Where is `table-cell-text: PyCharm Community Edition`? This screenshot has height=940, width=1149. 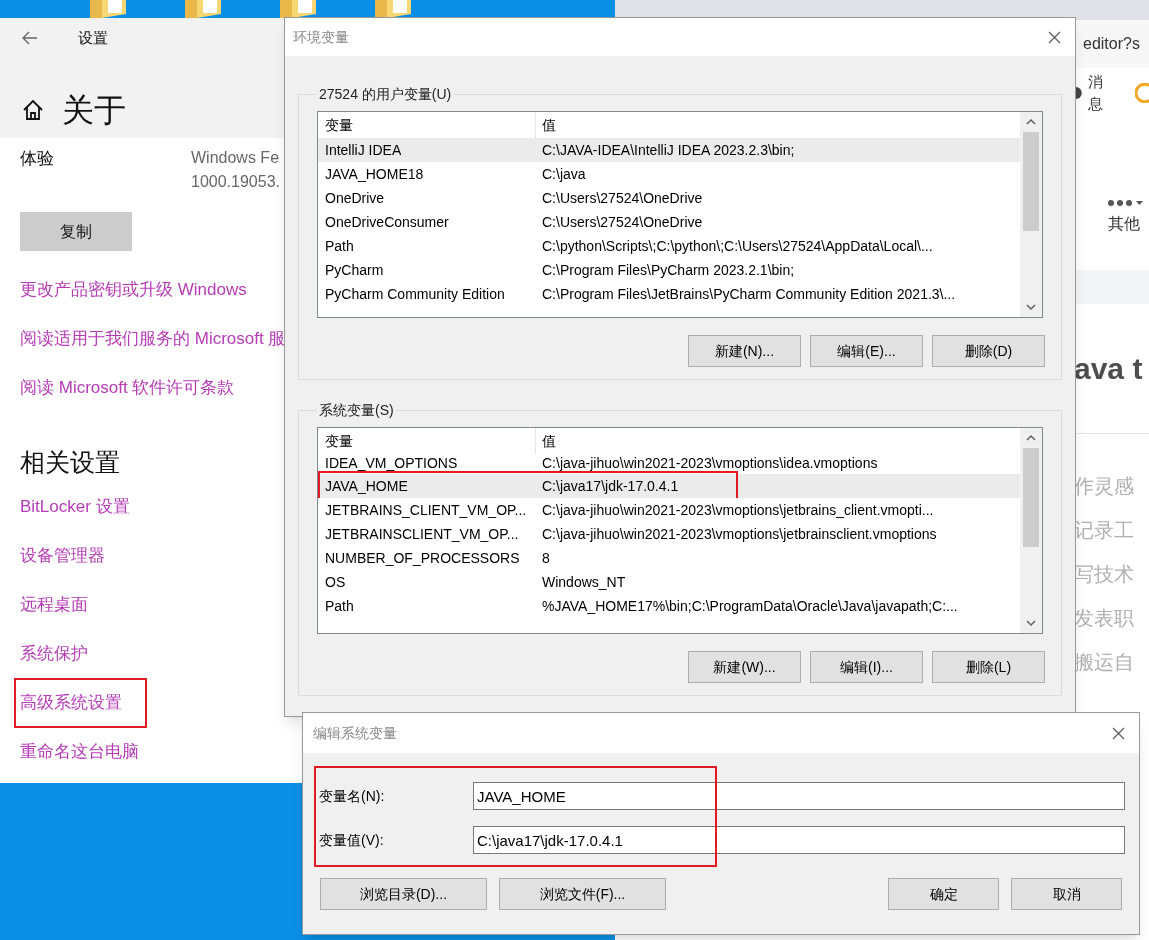 table-cell-text: PyCharm Community Edition is located at coordinates (415, 294).